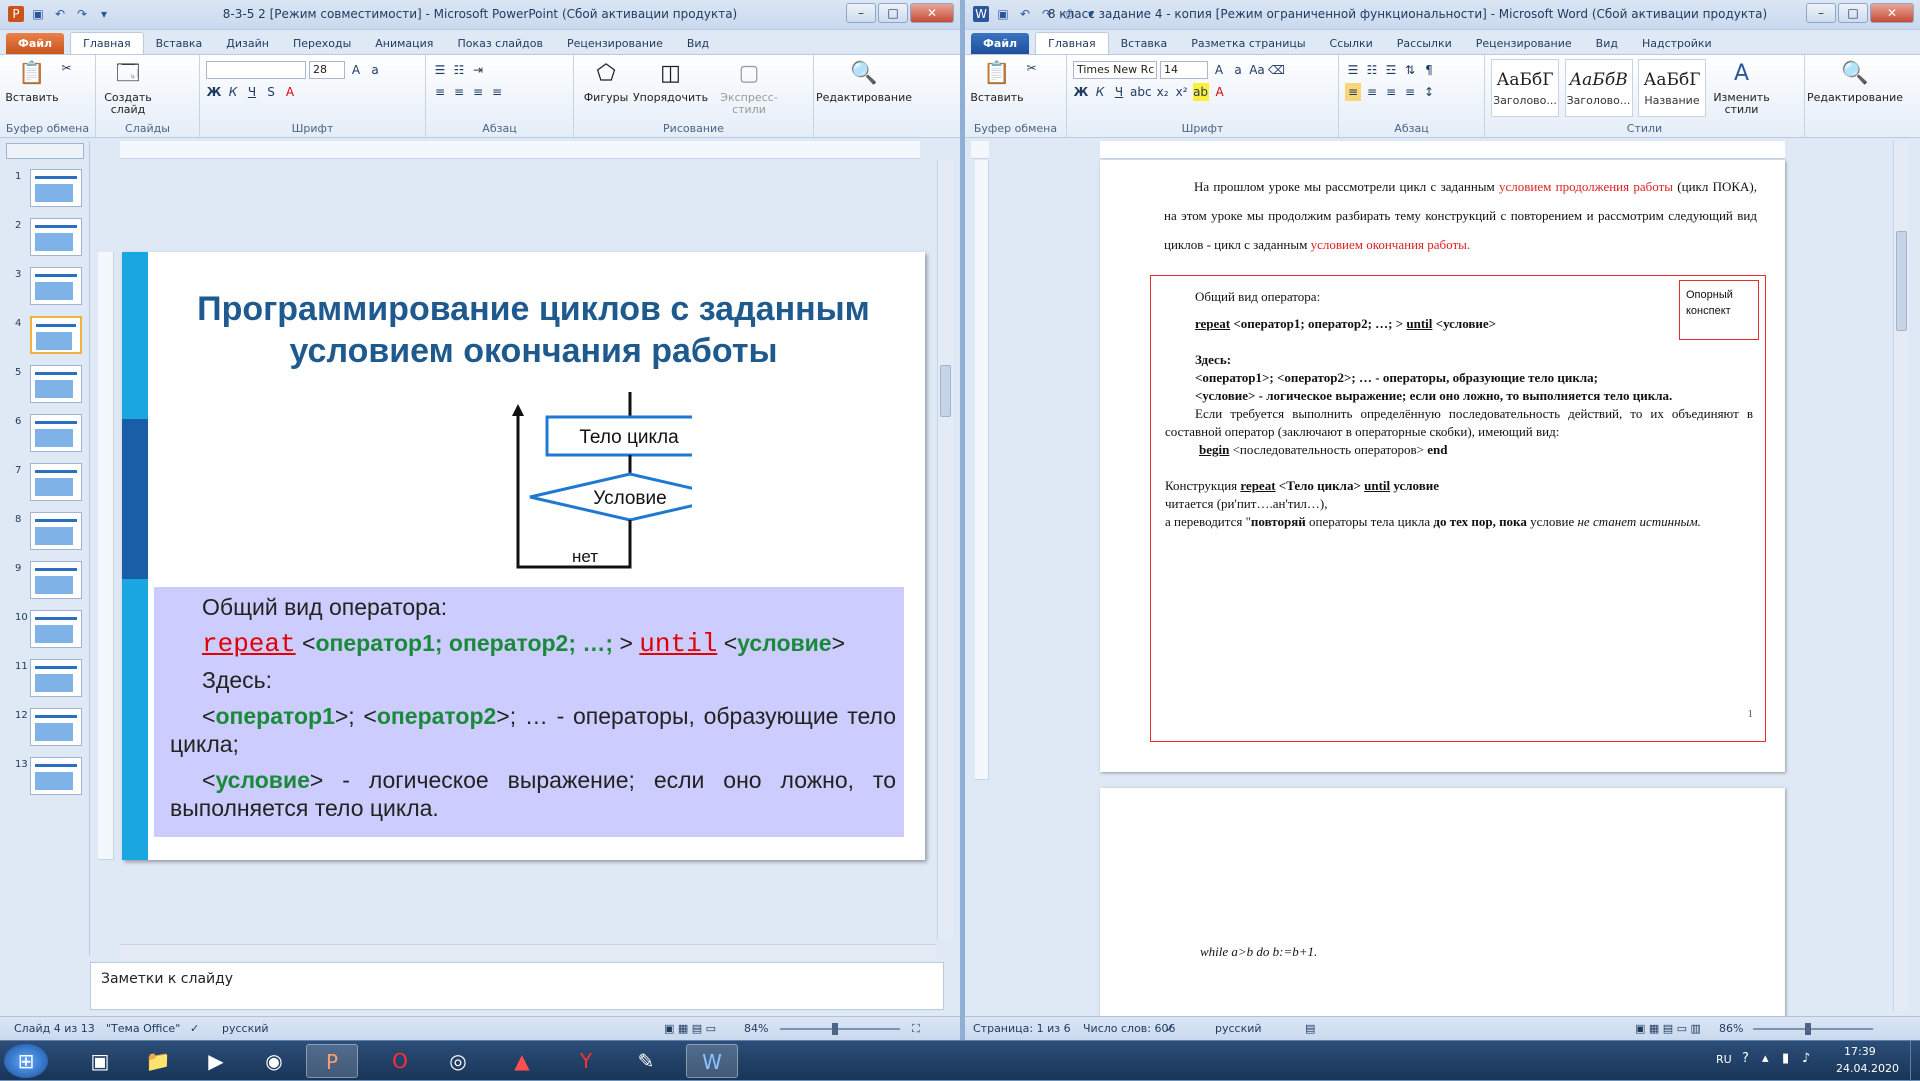 This screenshot has width=1920, height=1081. What do you see at coordinates (332, 1061) in the screenshot?
I see `powerpoint-taskbar-icon: P` at bounding box center [332, 1061].